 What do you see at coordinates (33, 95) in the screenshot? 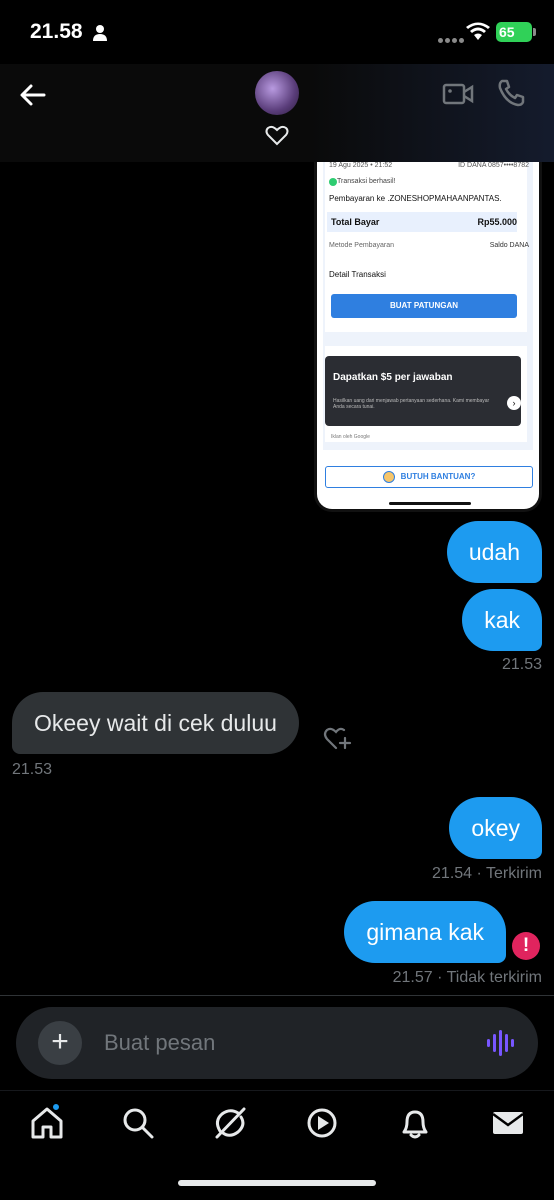
I see `back-arrow-icon` at bounding box center [33, 95].